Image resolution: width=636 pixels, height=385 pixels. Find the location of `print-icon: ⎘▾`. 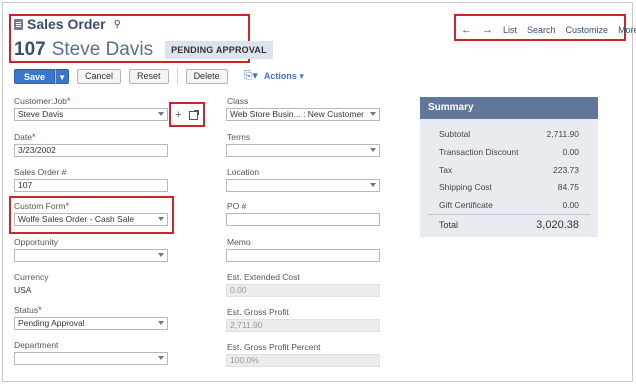

print-icon: ⎘▾ is located at coordinates (251, 76).